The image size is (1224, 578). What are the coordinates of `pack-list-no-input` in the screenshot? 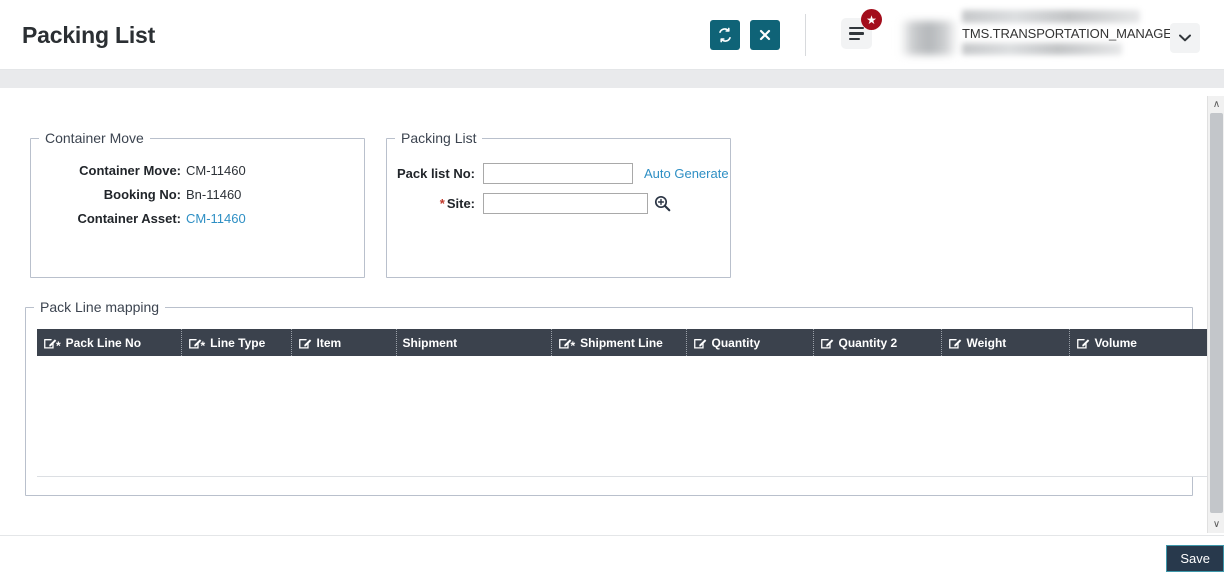 It's located at (558, 173).